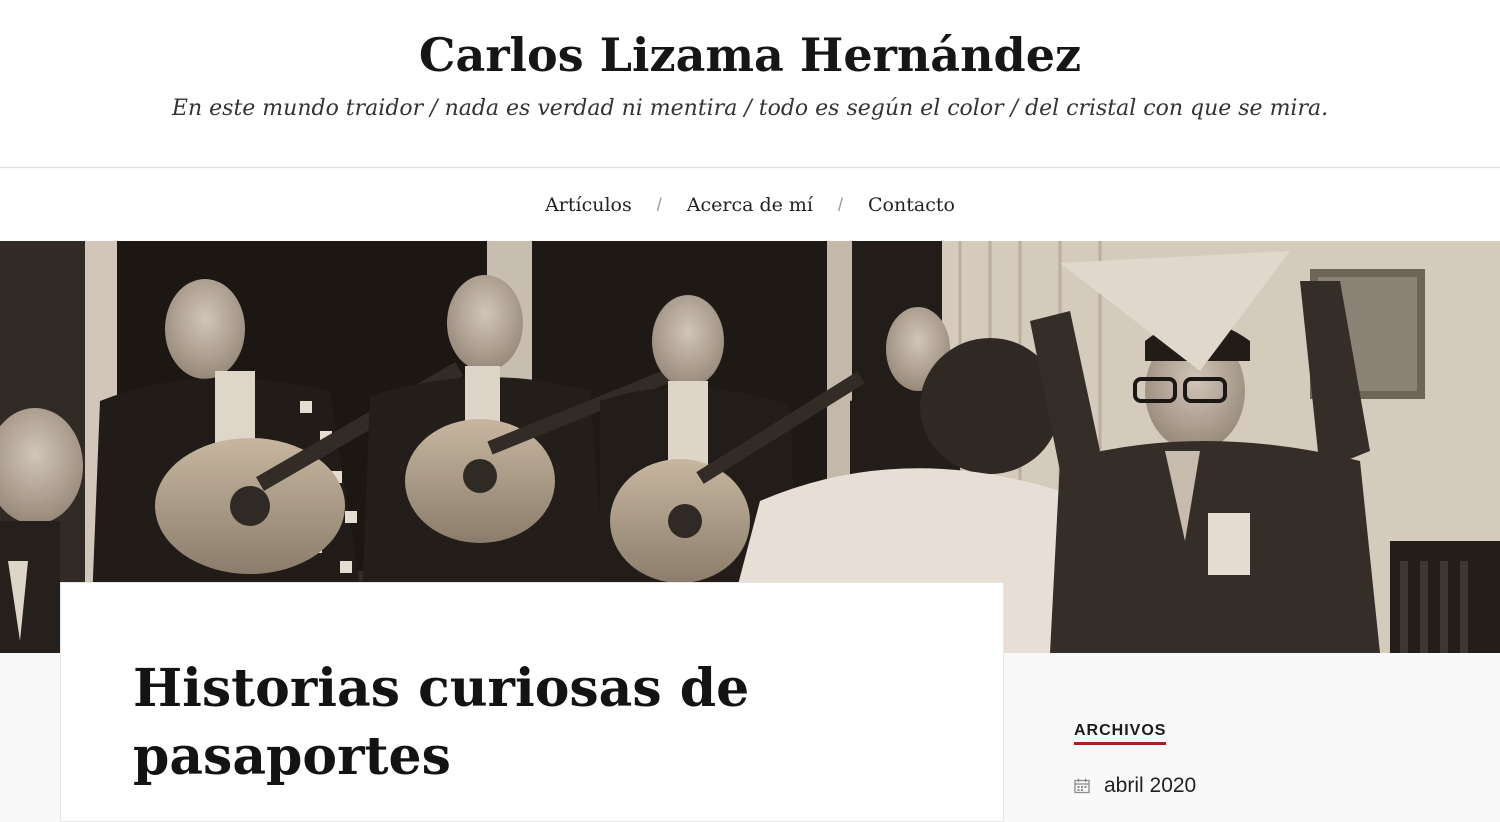 Image resolution: width=1500 pixels, height=822 pixels. I want to click on nav-item-acerca: Acerca de mí, so click(750, 205).